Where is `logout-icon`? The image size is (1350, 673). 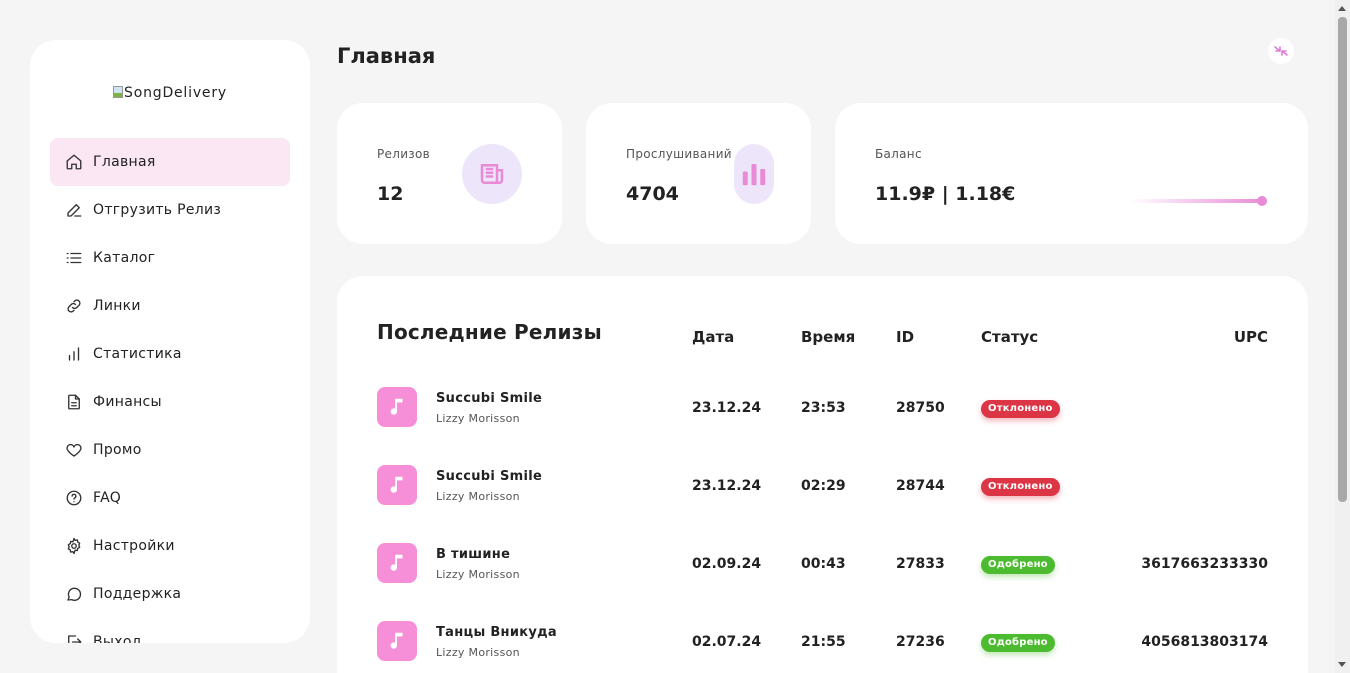
logout-icon is located at coordinates (74, 638).